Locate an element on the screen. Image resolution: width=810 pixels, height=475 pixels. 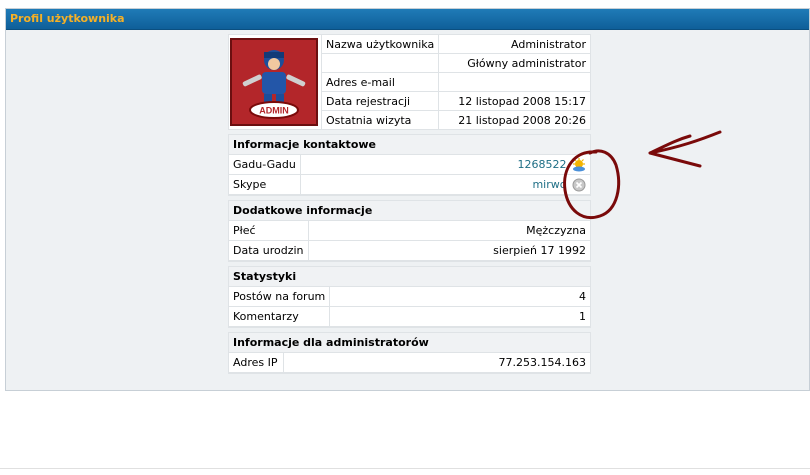
skype-name-link: mirwo is located at coordinates (549, 184).